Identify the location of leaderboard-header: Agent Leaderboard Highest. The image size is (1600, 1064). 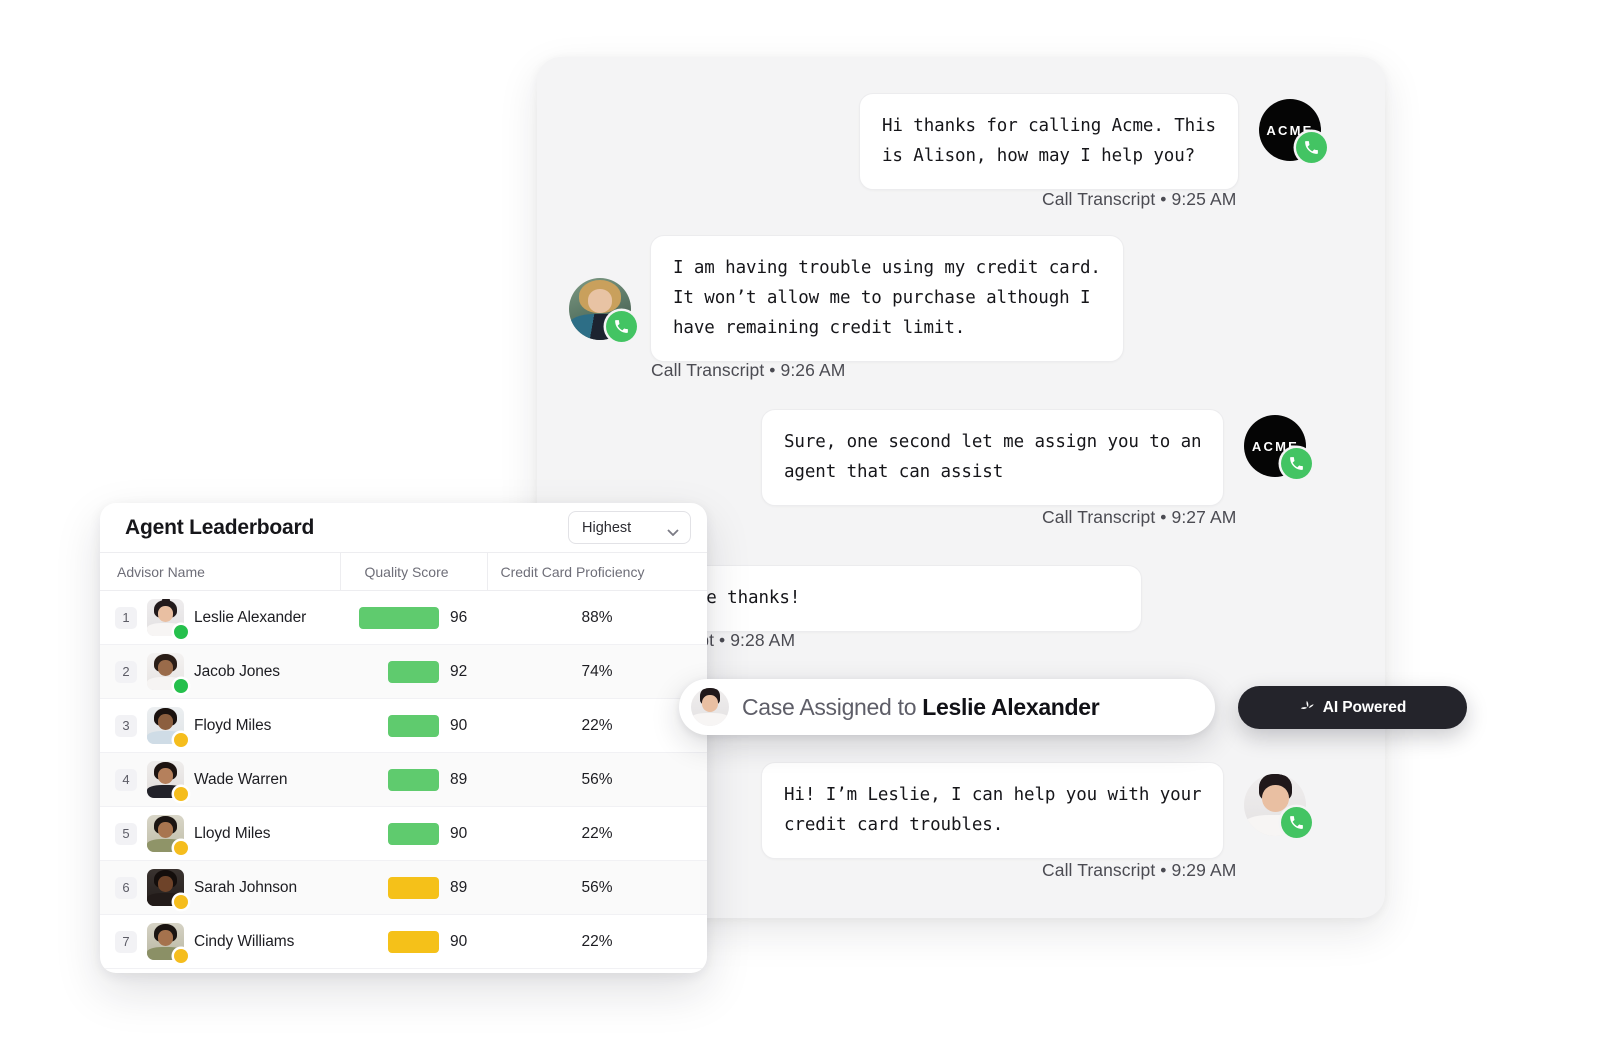
(403, 527).